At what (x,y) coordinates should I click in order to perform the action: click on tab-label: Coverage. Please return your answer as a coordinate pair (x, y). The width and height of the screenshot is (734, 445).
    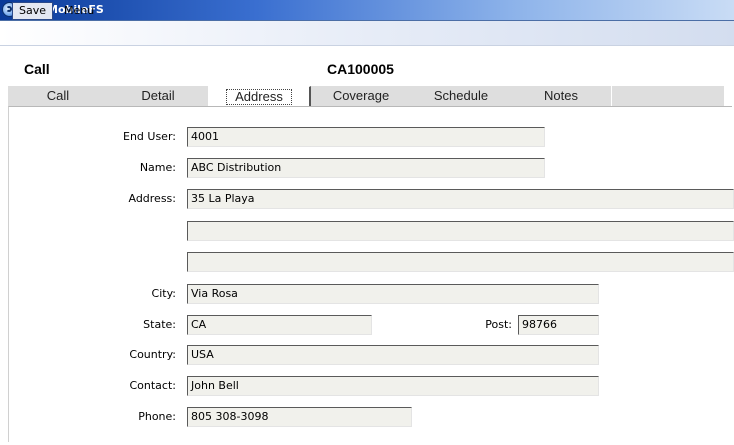
    Looking at the image, I should click on (361, 95).